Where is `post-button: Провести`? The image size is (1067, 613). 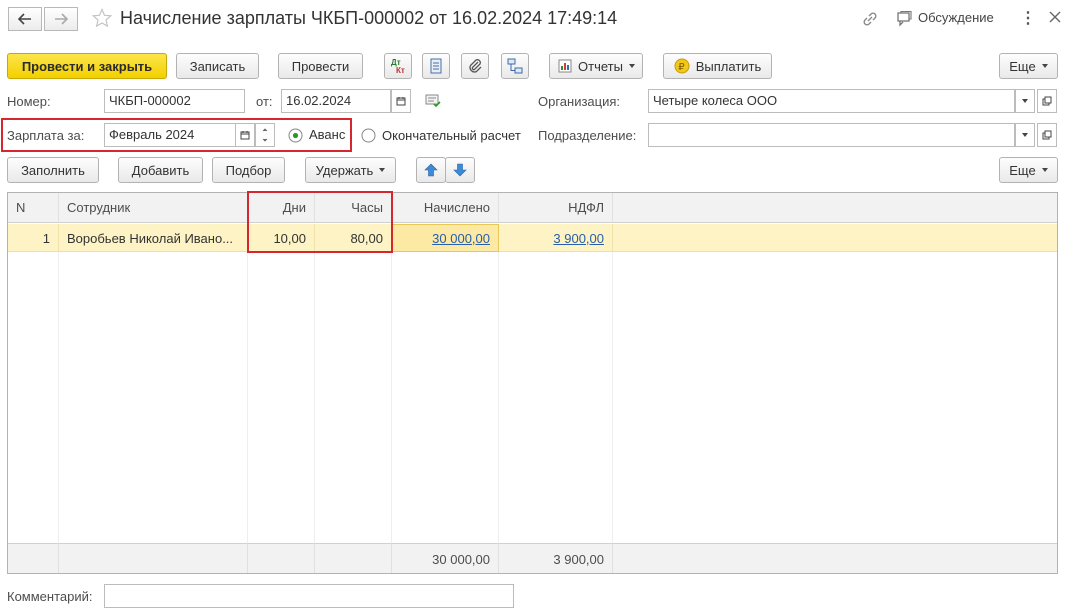
post-button: Провести is located at coordinates (320, 66).